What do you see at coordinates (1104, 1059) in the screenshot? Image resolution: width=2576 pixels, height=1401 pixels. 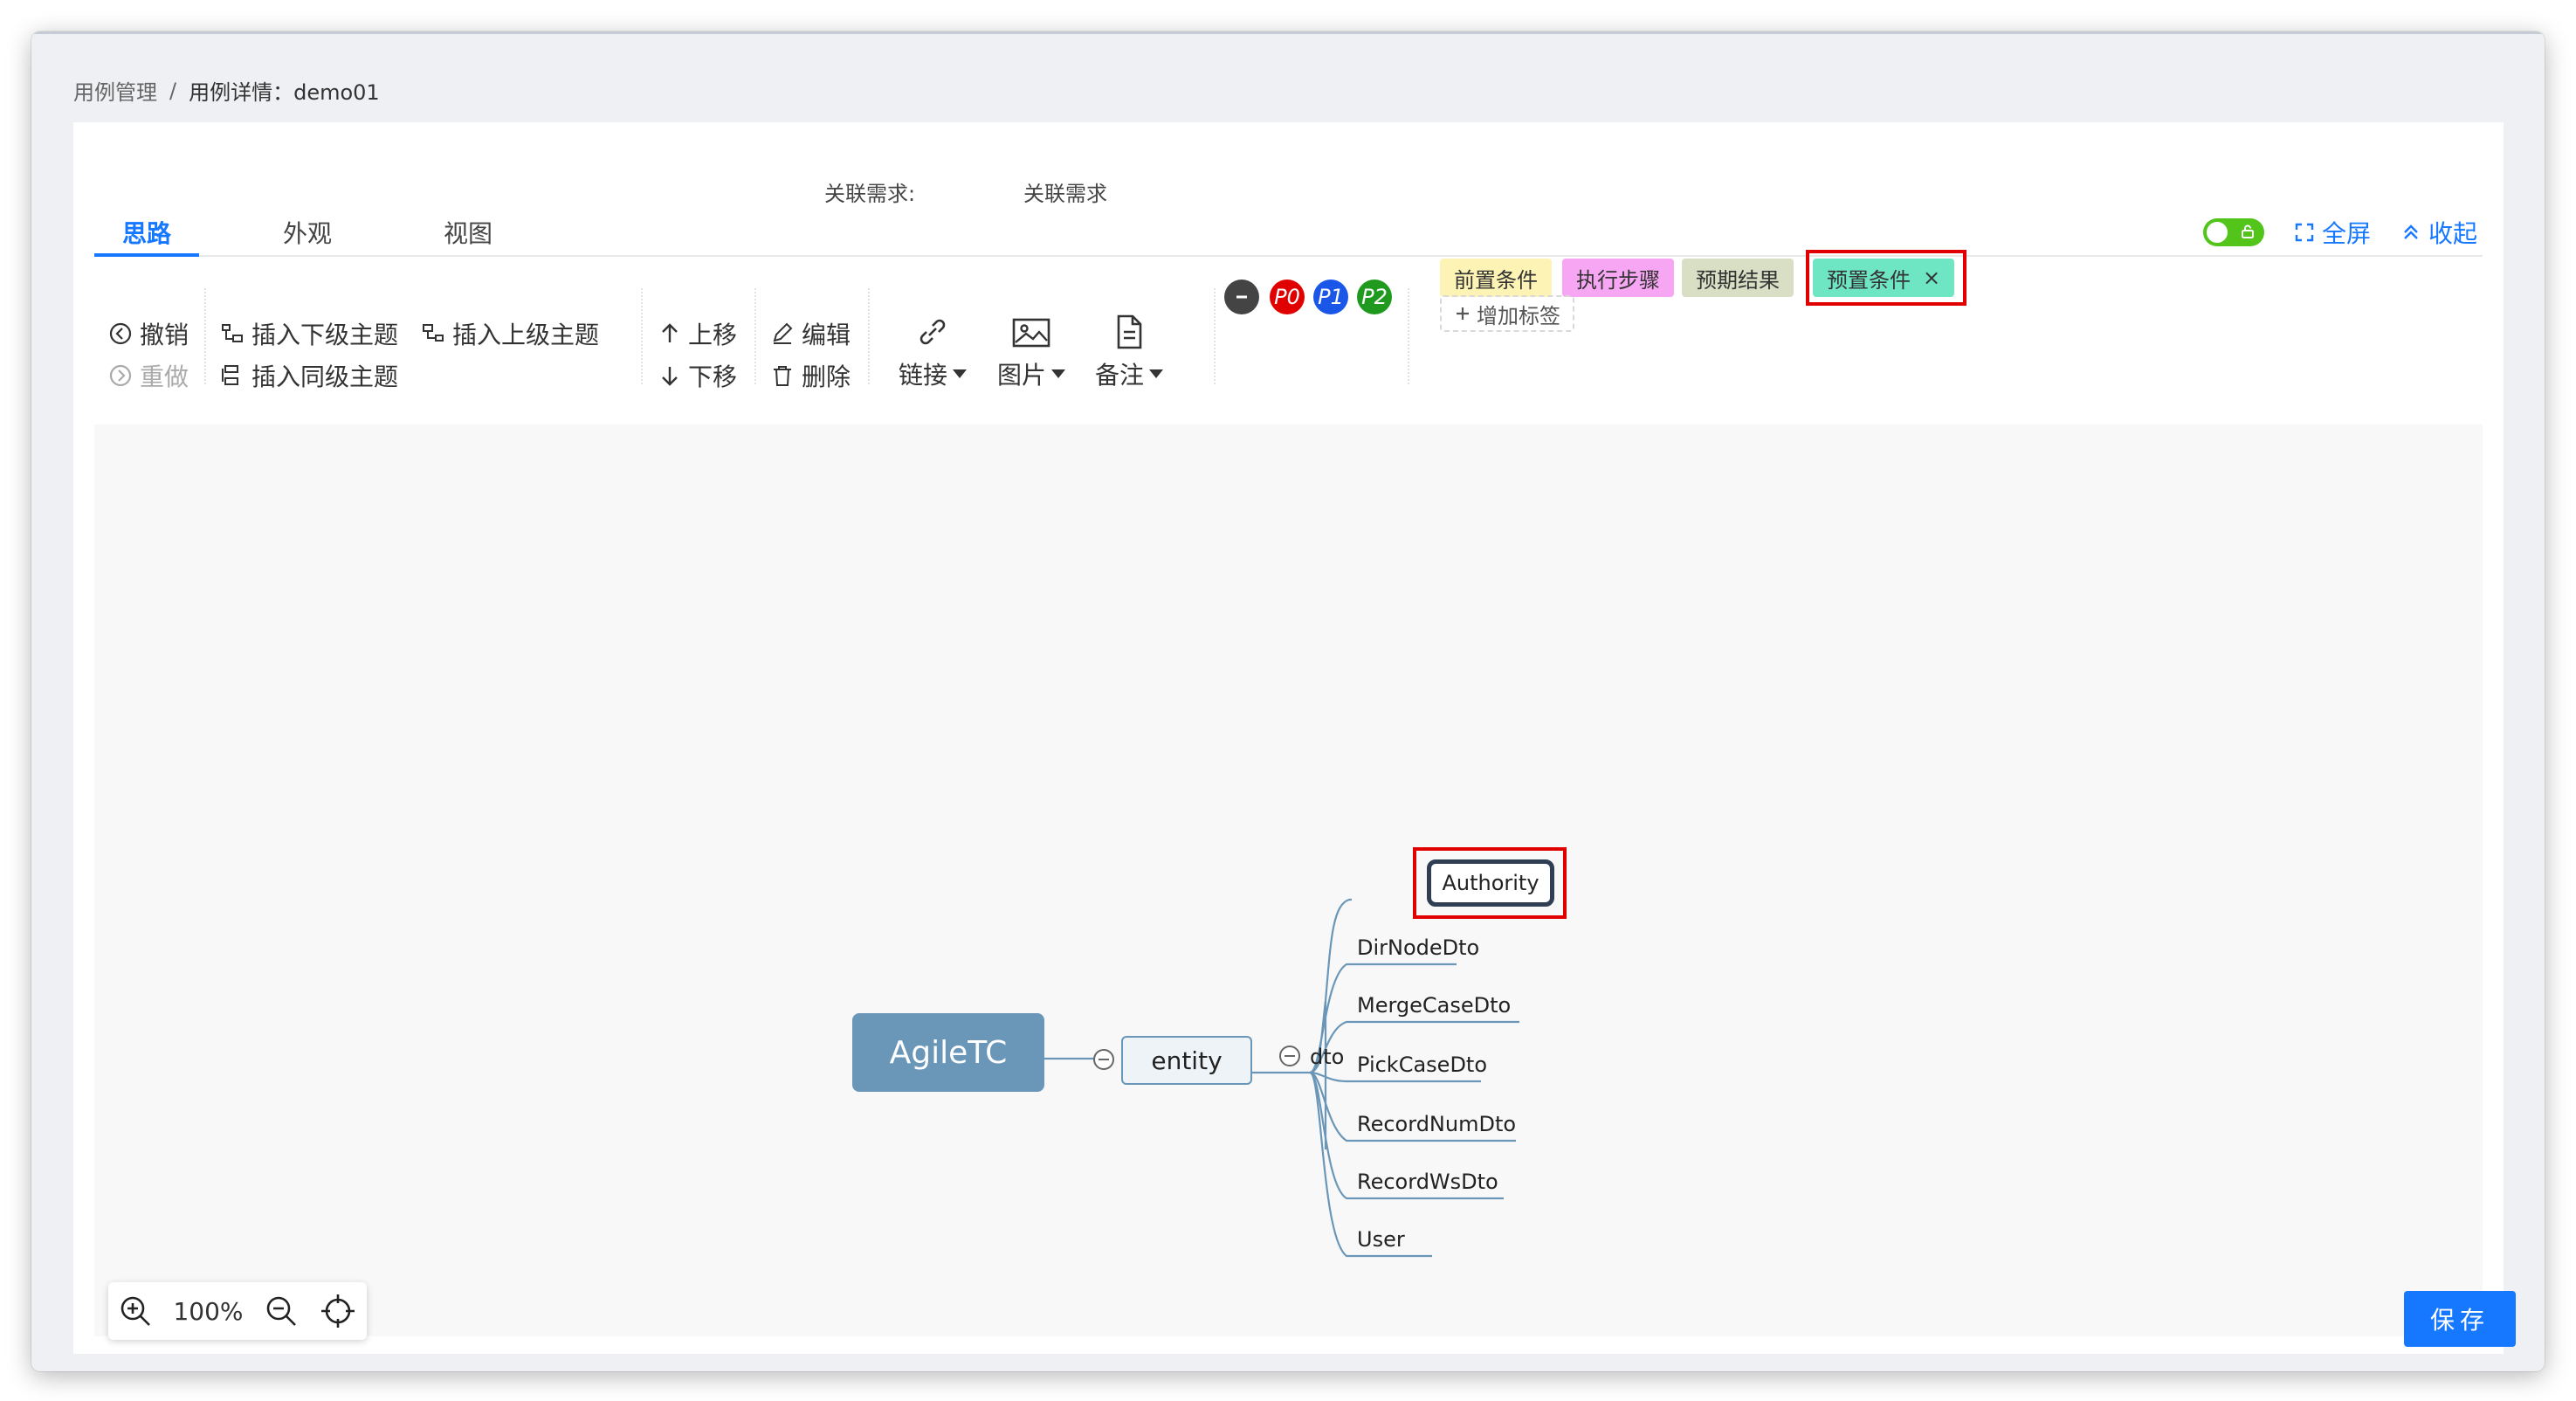 I see `collapse-entity-icon` at bounding box center [1104, 1059].